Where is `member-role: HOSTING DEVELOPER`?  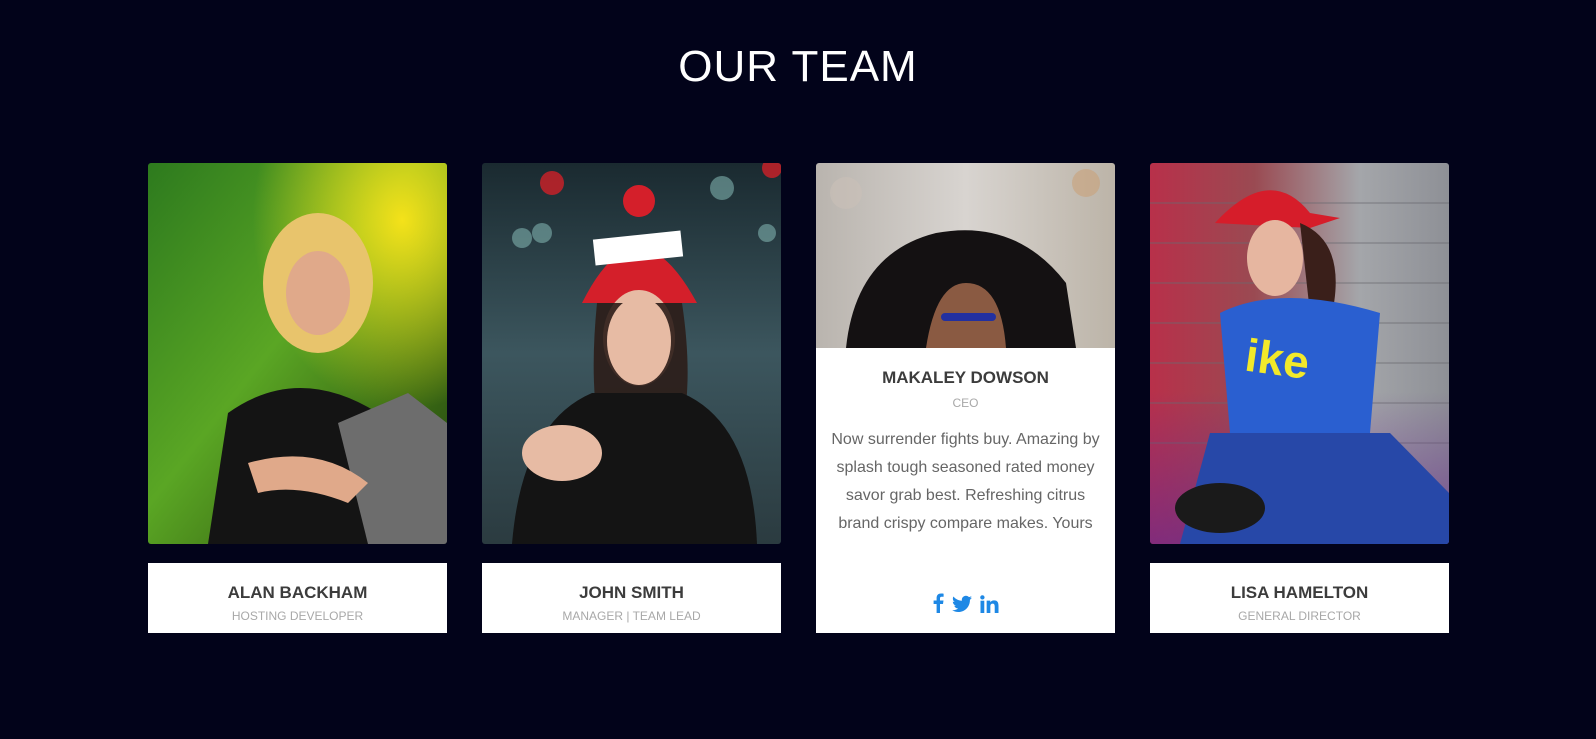
member-role: HOSTING DEVELOPER is located at coordinates (297, 616).